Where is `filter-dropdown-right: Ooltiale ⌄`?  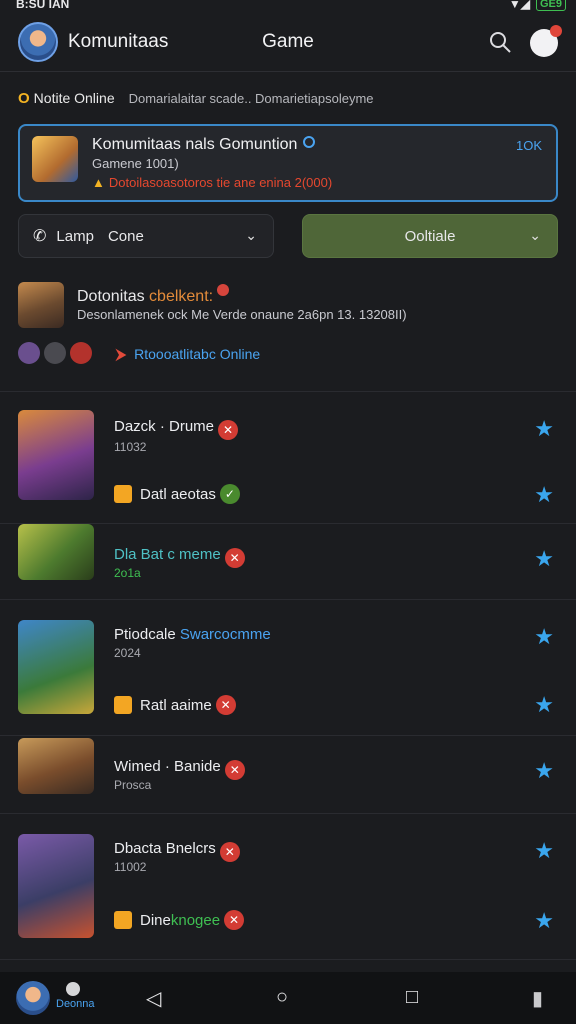 filter-dropdown-right: Ooltiale ⌄ is located at coordinates (430, 236).